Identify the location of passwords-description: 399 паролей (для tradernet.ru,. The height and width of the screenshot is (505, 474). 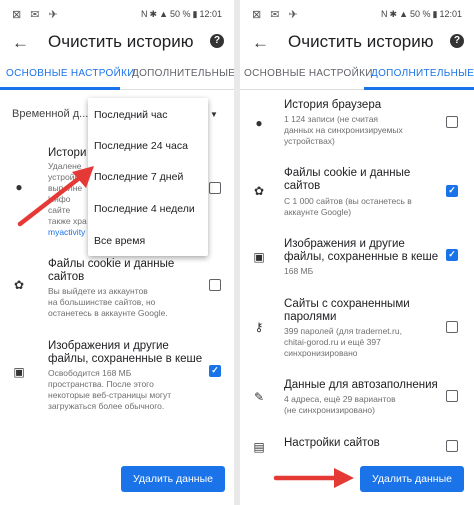
(343, 331).